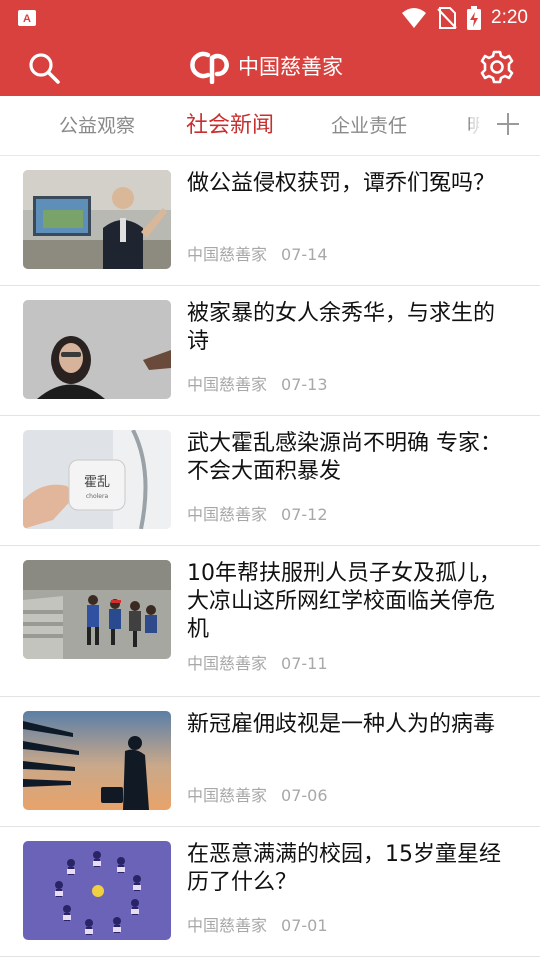 This screenshot has height=960, width=540. Describe the element at coordinates (304, 254) in the screenshot. I see `article-date: 07-14` at that location.